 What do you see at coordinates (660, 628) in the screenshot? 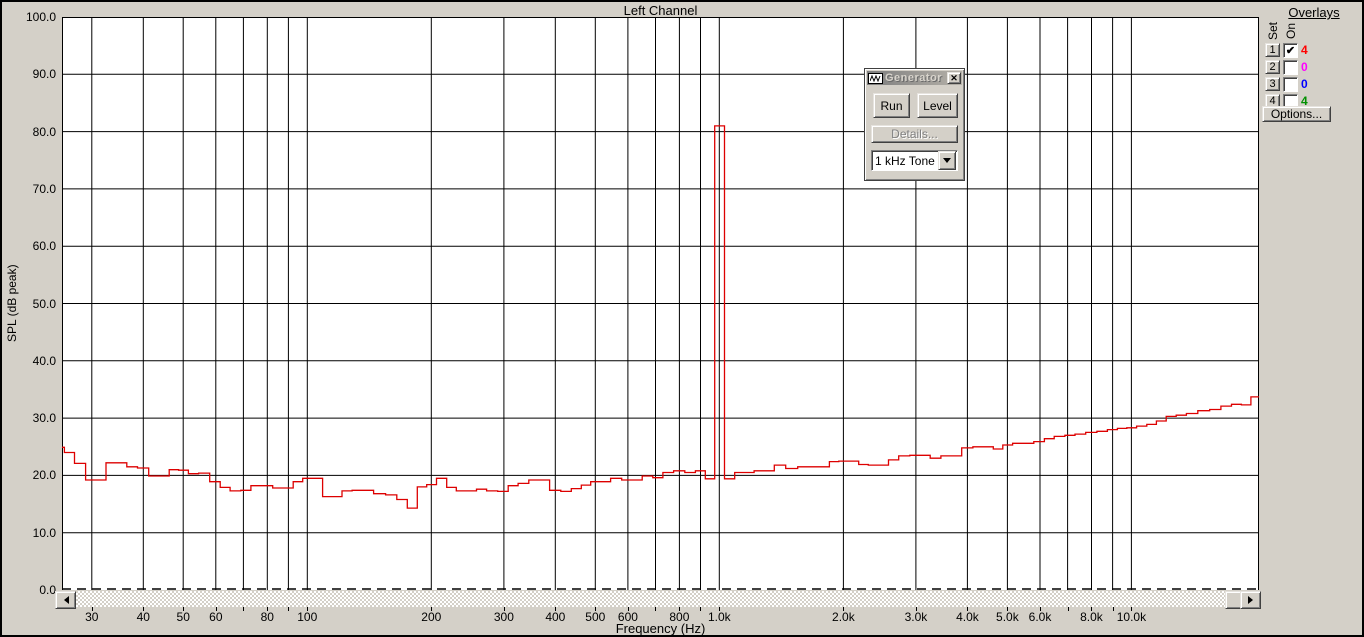
I see `x-axis-title: Frequency (Hz)` at bounding box center [660, 628].